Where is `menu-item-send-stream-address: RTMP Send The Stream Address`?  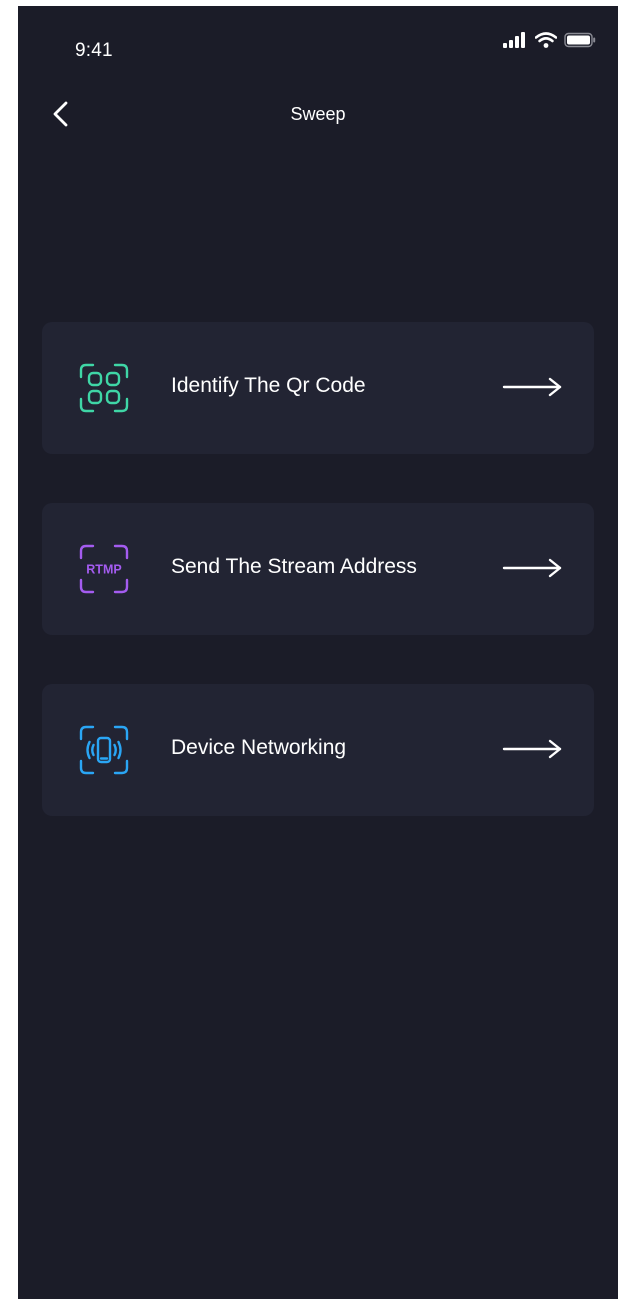
menu-item-send-stream-address: RTMP Send The Stream Address is located at coordinates (318, 569).